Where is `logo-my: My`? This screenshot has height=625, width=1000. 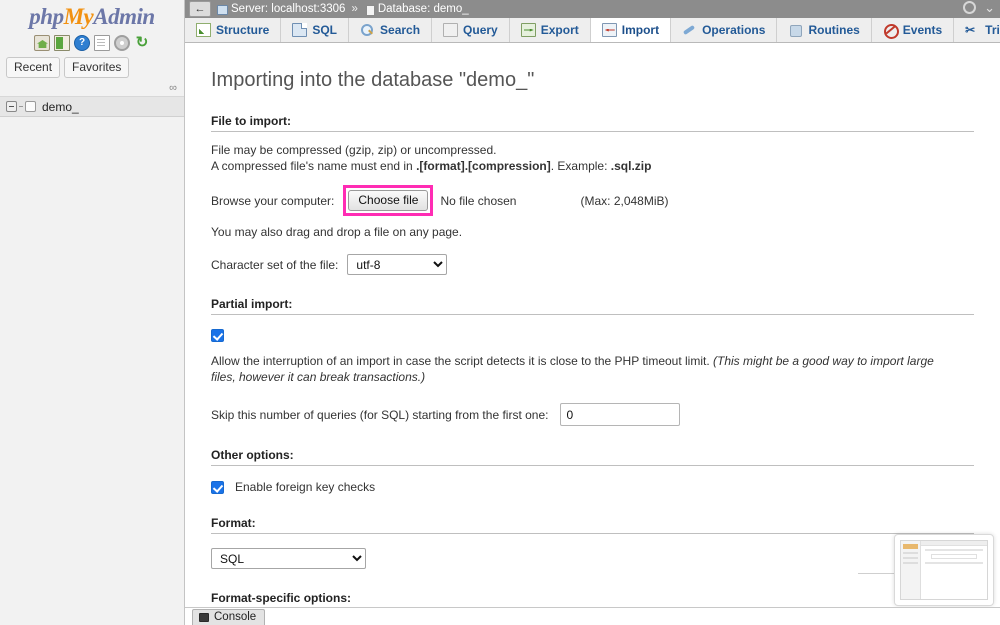 logo-my: My is located at coordinates (78, 16).